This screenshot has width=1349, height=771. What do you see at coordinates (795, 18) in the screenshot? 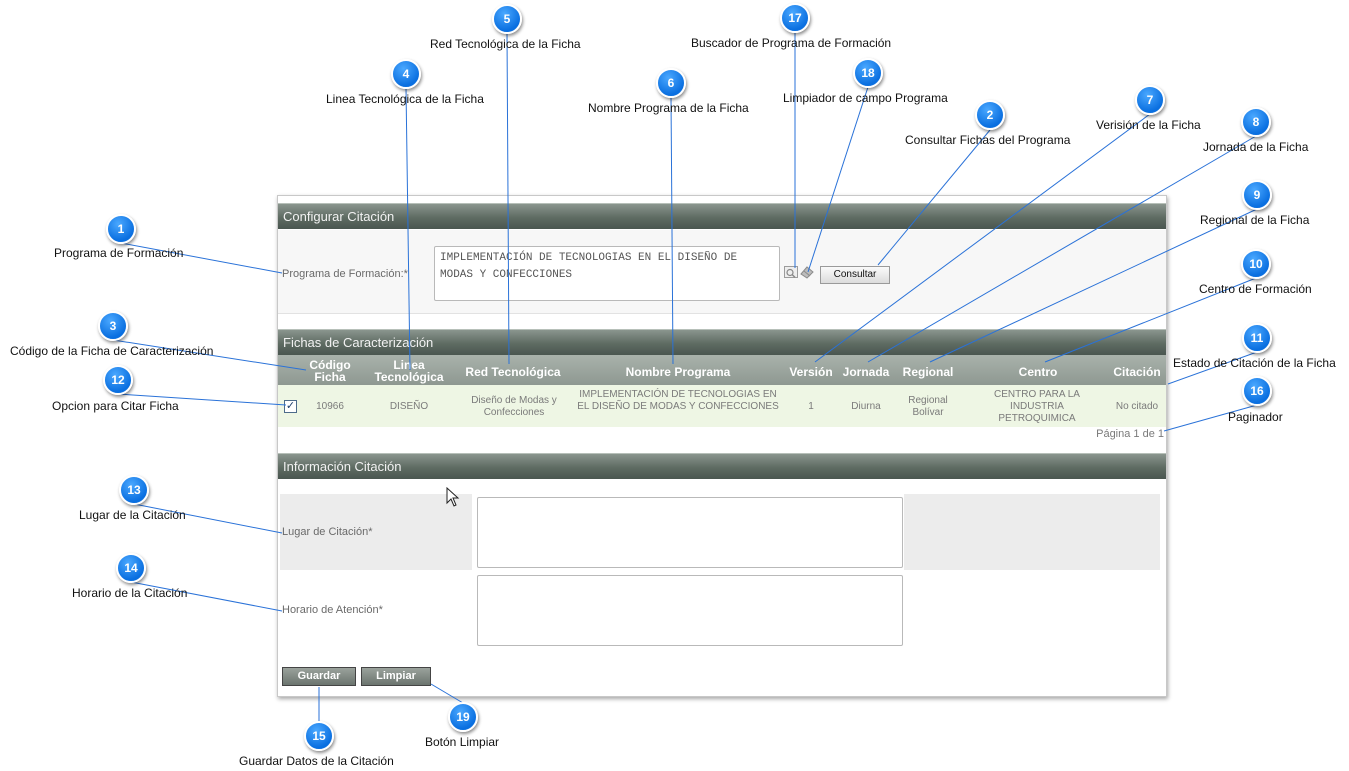
I see `callout-badge-17: 17` at bounding box center [795, 18].